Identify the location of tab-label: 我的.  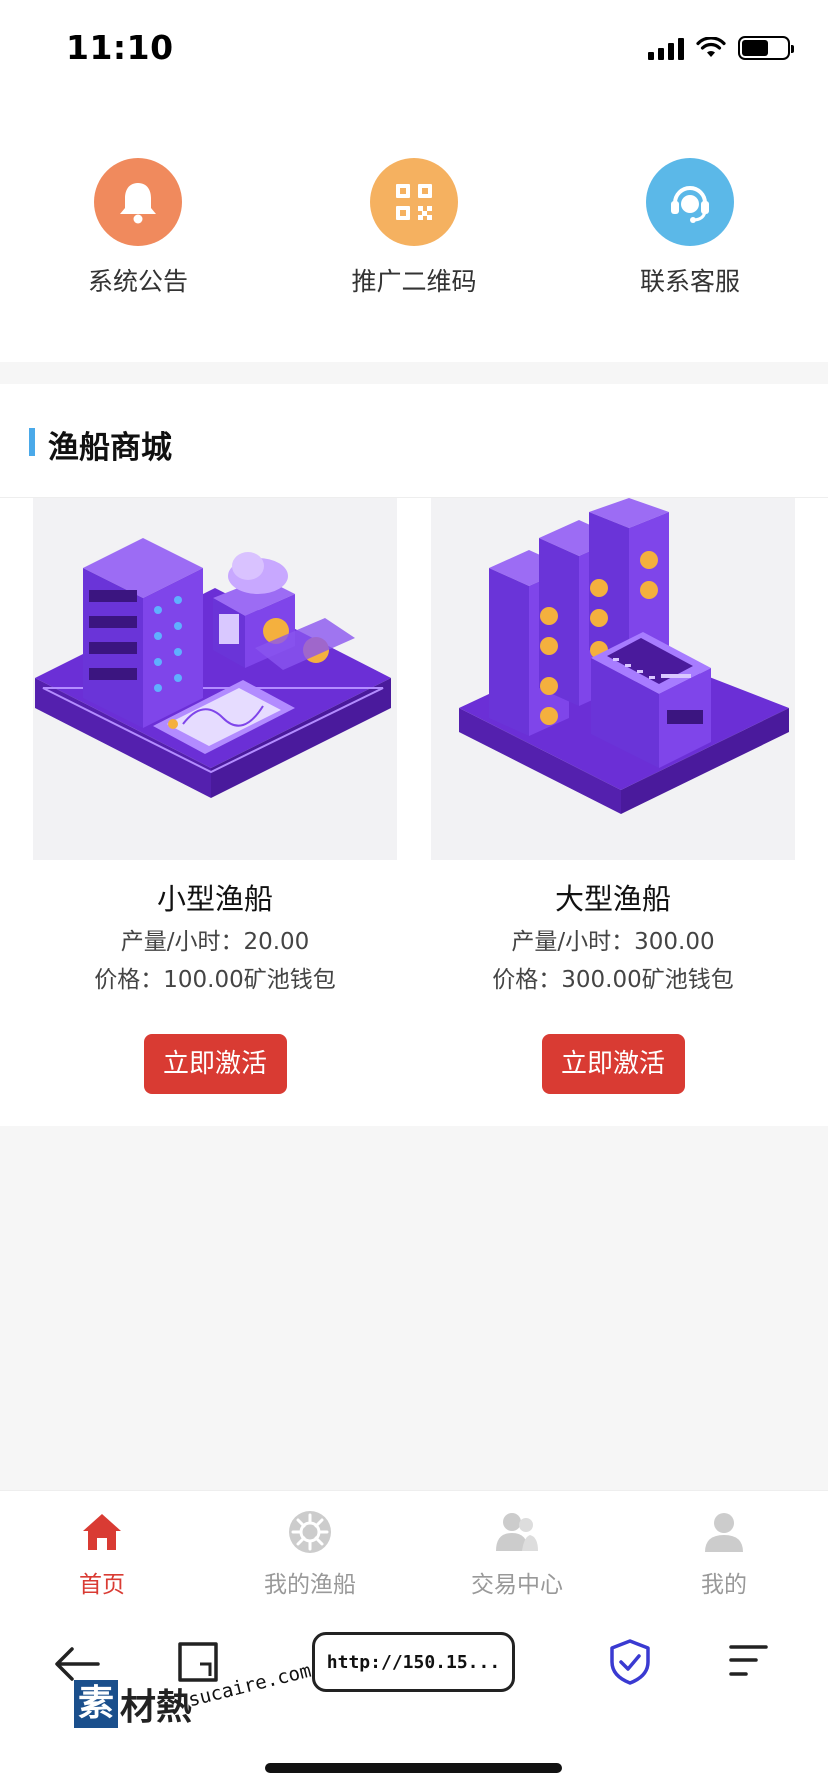
(724, 1585).